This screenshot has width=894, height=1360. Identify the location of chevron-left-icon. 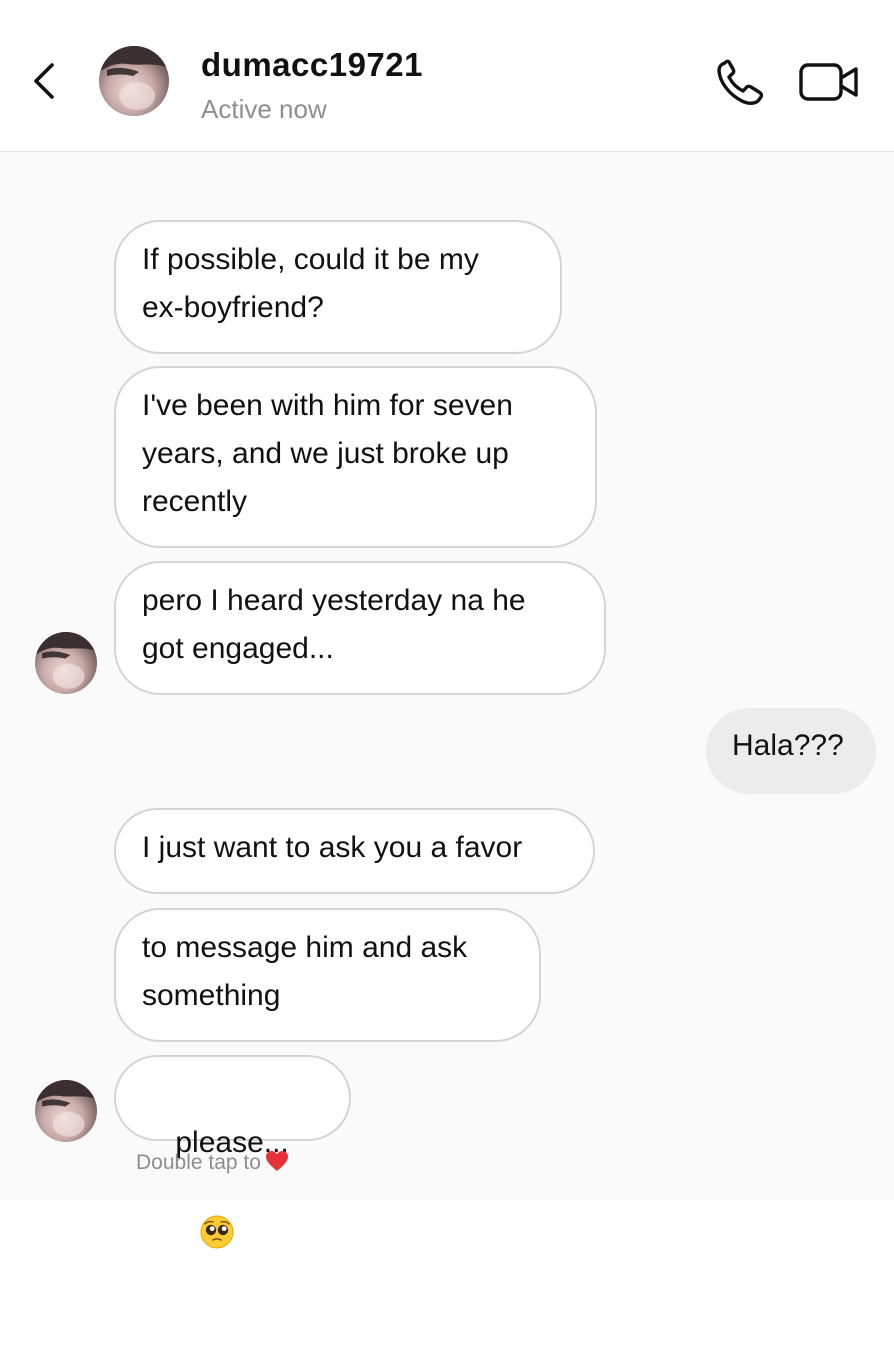
(44, 81).